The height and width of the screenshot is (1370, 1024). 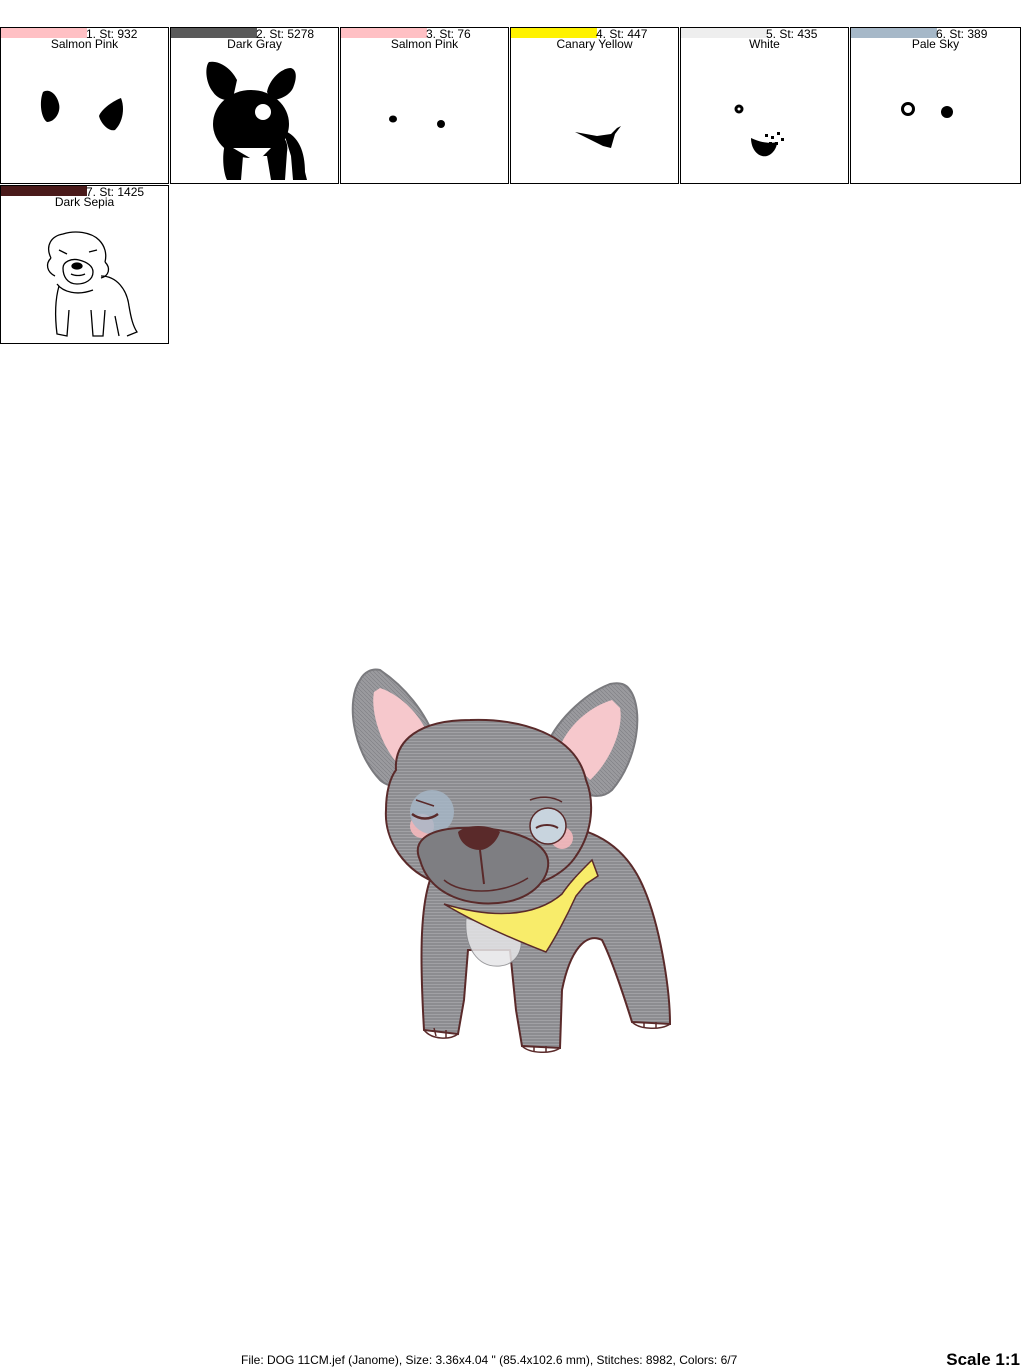 I want to click on eyes-thumbnail, so click(x=927, y=110).